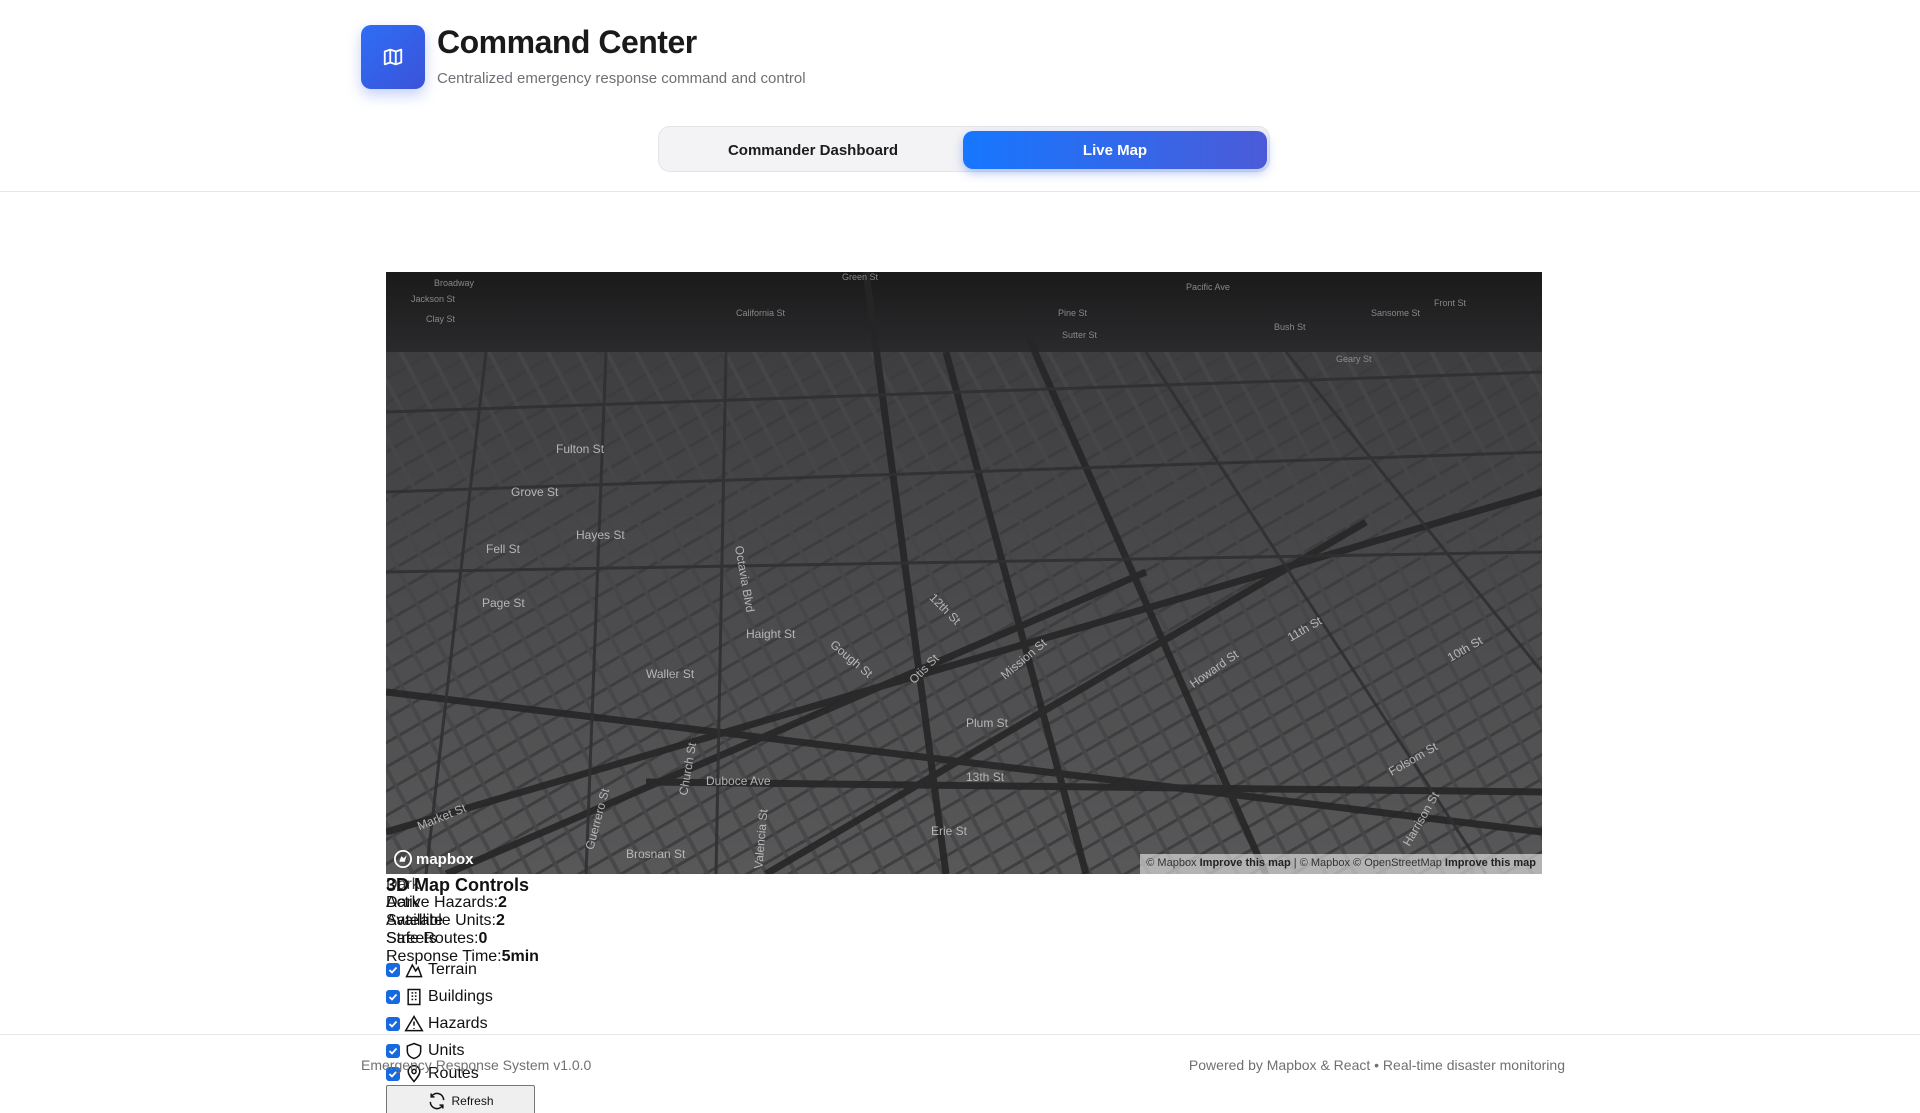 Image resolution: width=1920 pixels, height=1113 pixels. I want to click on street-label: Sansome St, so click(1396, 313).